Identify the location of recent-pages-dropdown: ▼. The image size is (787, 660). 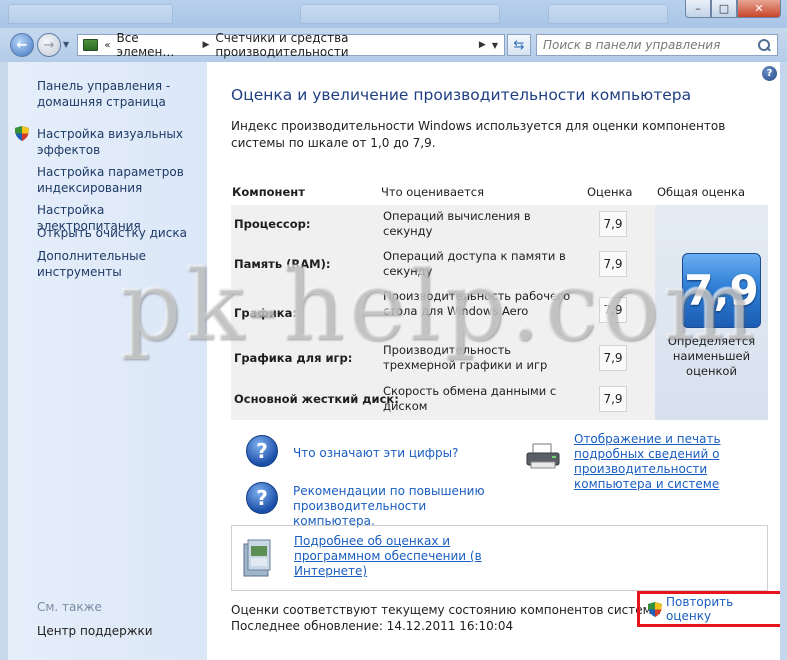
(66, 44).